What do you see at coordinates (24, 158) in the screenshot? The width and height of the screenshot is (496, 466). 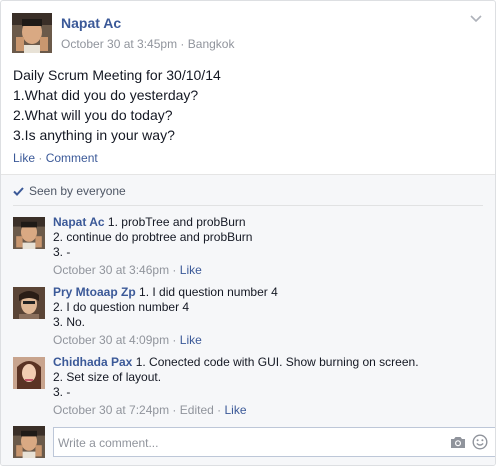 I see `like-button: Like` at bounding box center [24, 158].